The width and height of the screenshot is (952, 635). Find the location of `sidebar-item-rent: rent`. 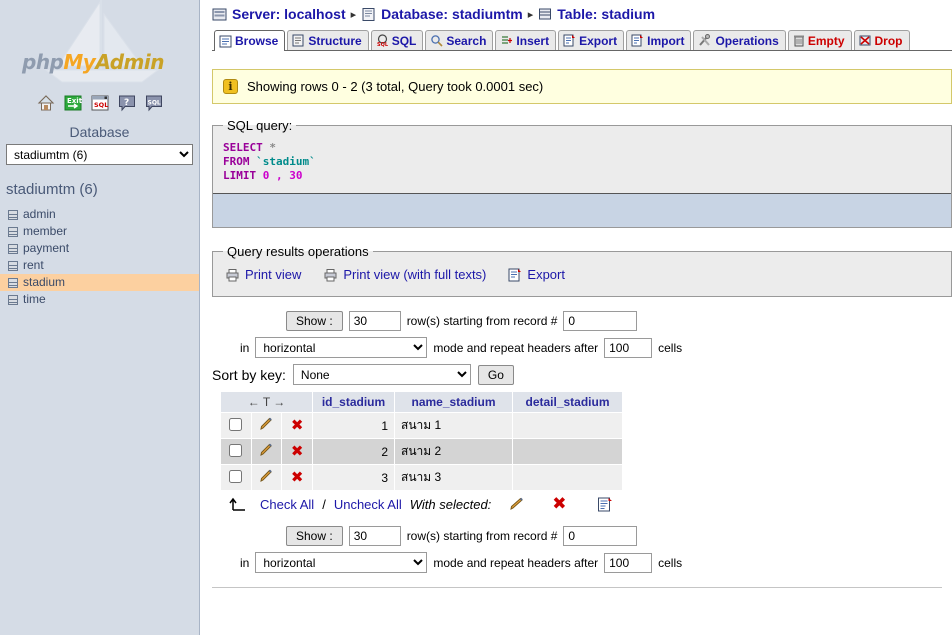

sidebar-item-rent: rent is located at coordinates (99, 265).